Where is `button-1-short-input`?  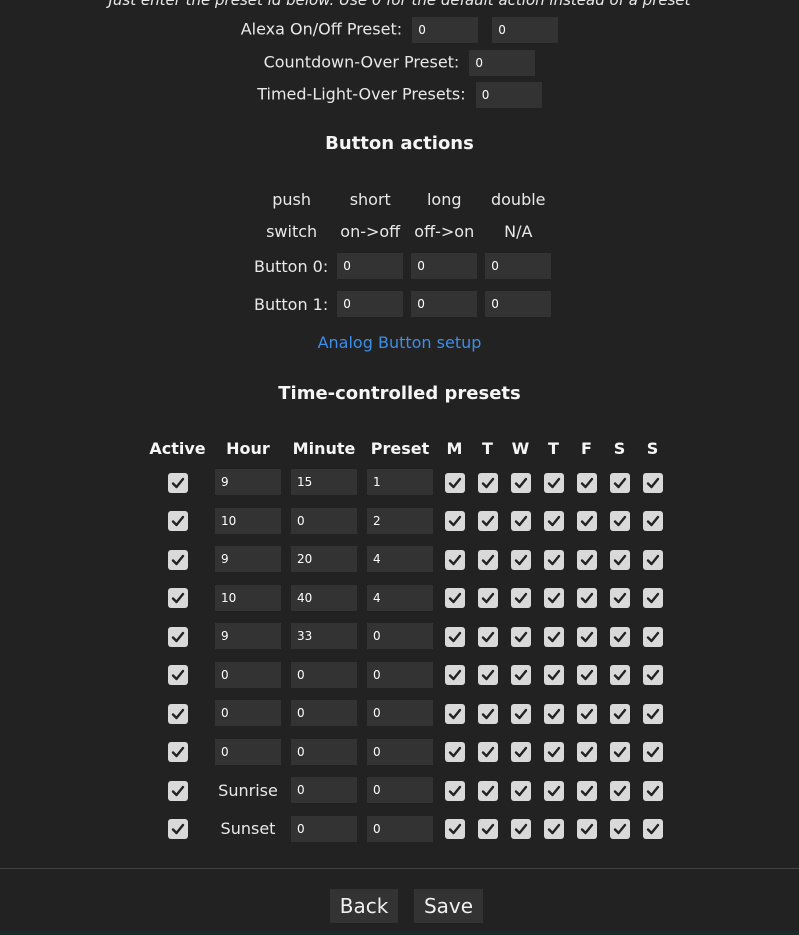 button-1-short-input is located at coordinates (370, 304).